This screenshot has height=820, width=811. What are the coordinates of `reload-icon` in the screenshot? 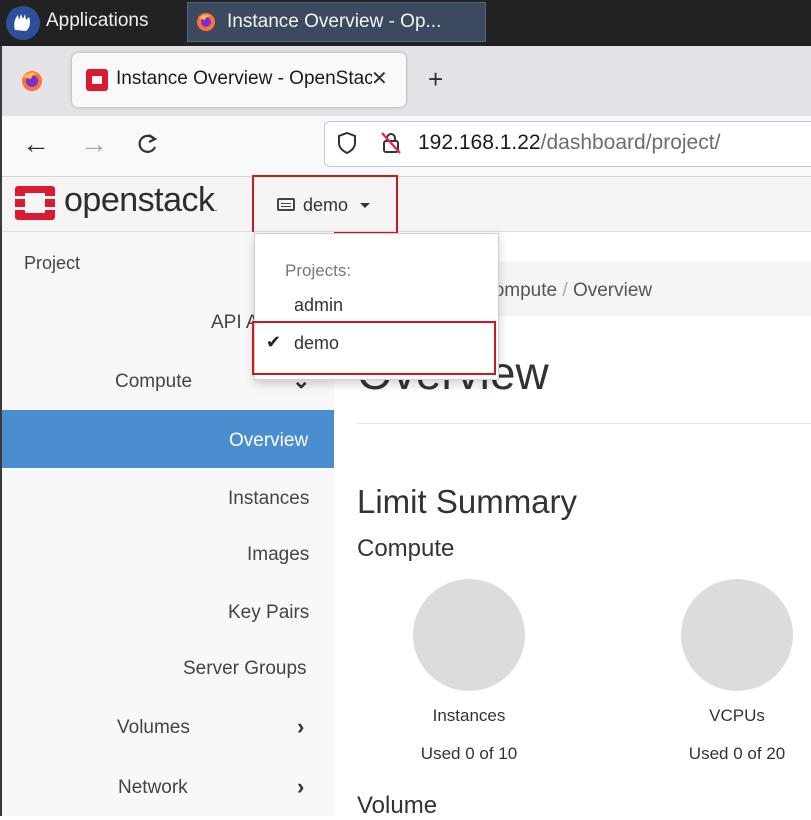 It's located at (147, 145).